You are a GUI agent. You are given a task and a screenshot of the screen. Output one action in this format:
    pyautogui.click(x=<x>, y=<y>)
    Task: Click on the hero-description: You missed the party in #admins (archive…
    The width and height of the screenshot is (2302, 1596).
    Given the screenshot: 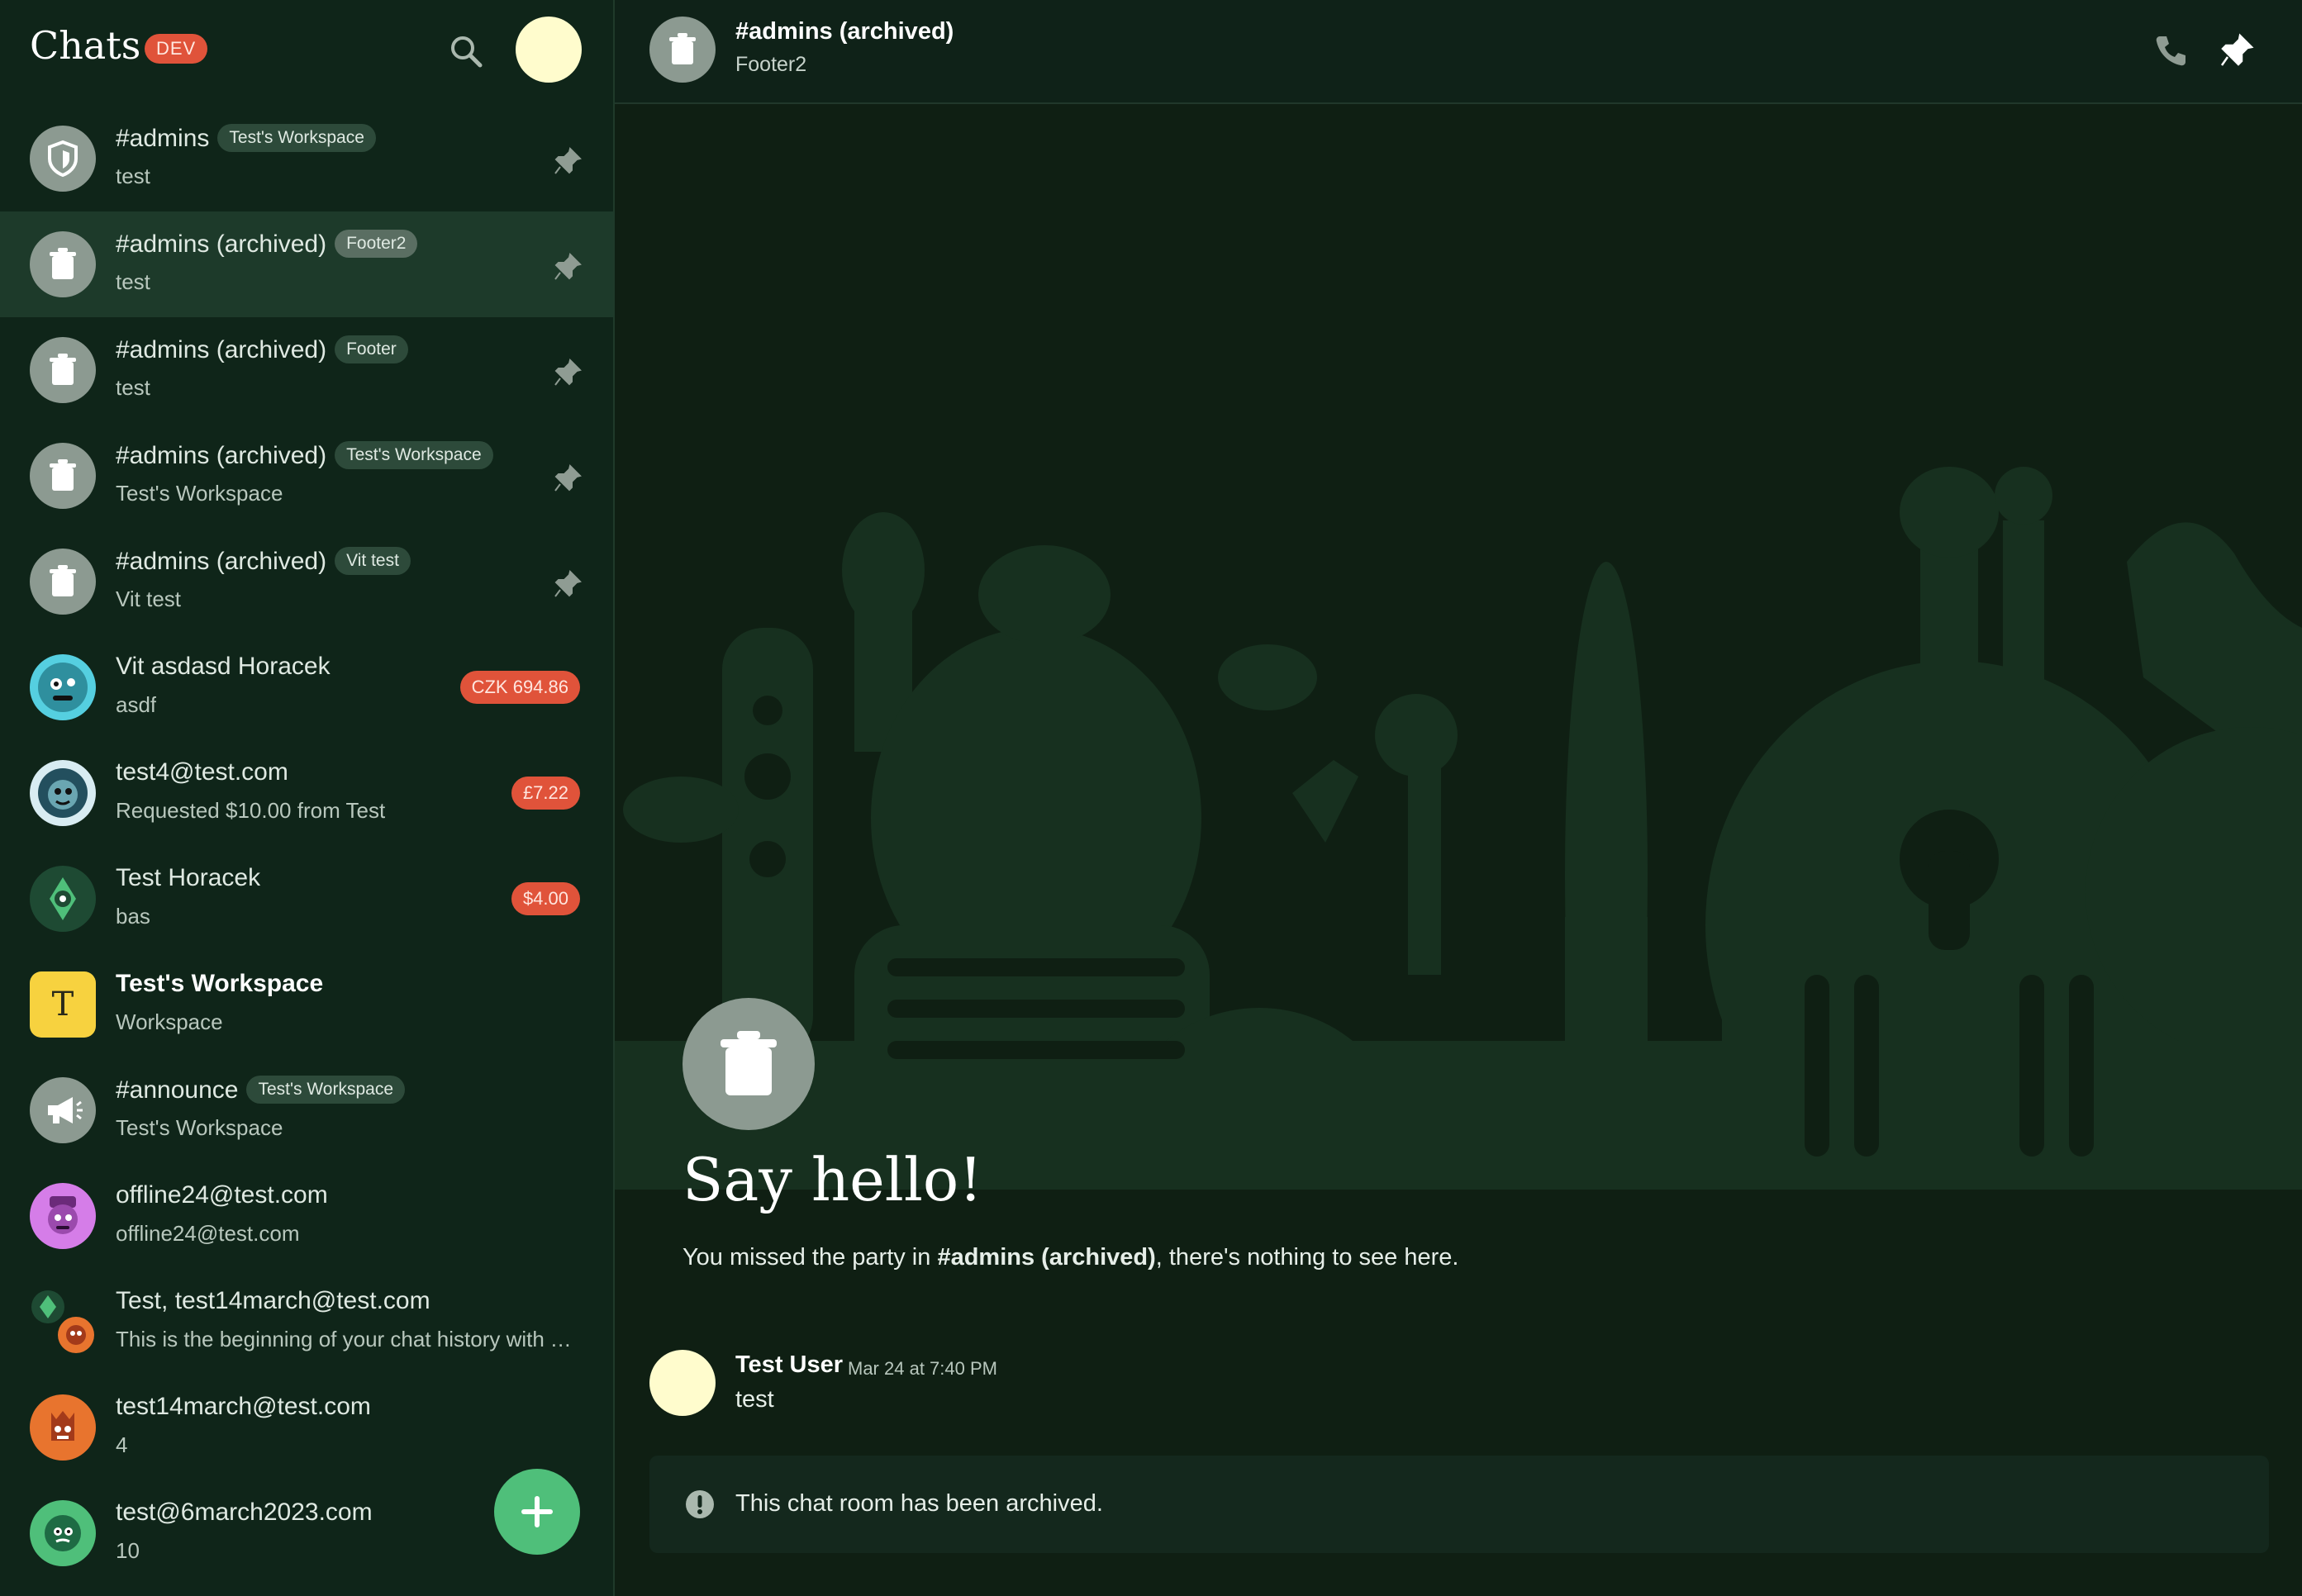 What is the action you would take?
    pyautogui.click(x=1071, y=1257)
    